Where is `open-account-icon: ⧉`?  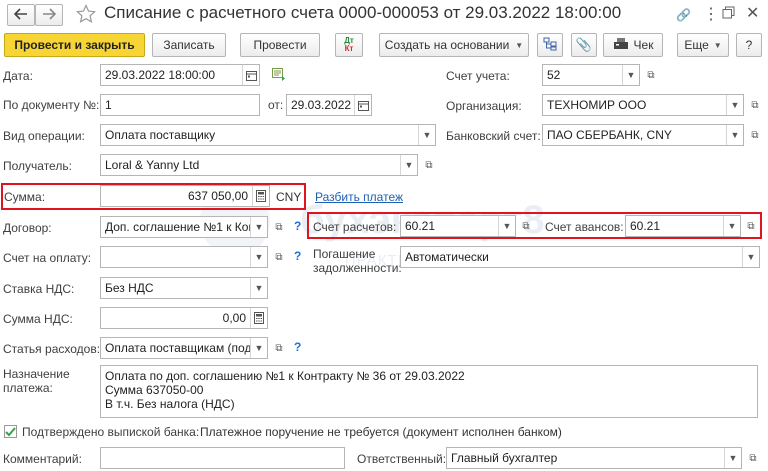 open-account-icon: ⧉ is located at coordinates (651, 75).